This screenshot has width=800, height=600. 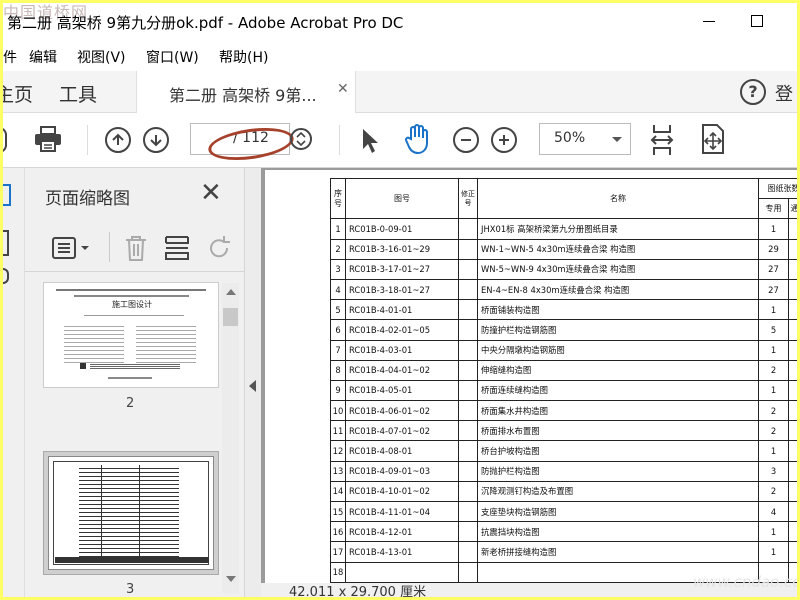 What do you see at coordinates (136, 250) in the screenshot?
I see `trash-icon` at bounding box center [136, 250].